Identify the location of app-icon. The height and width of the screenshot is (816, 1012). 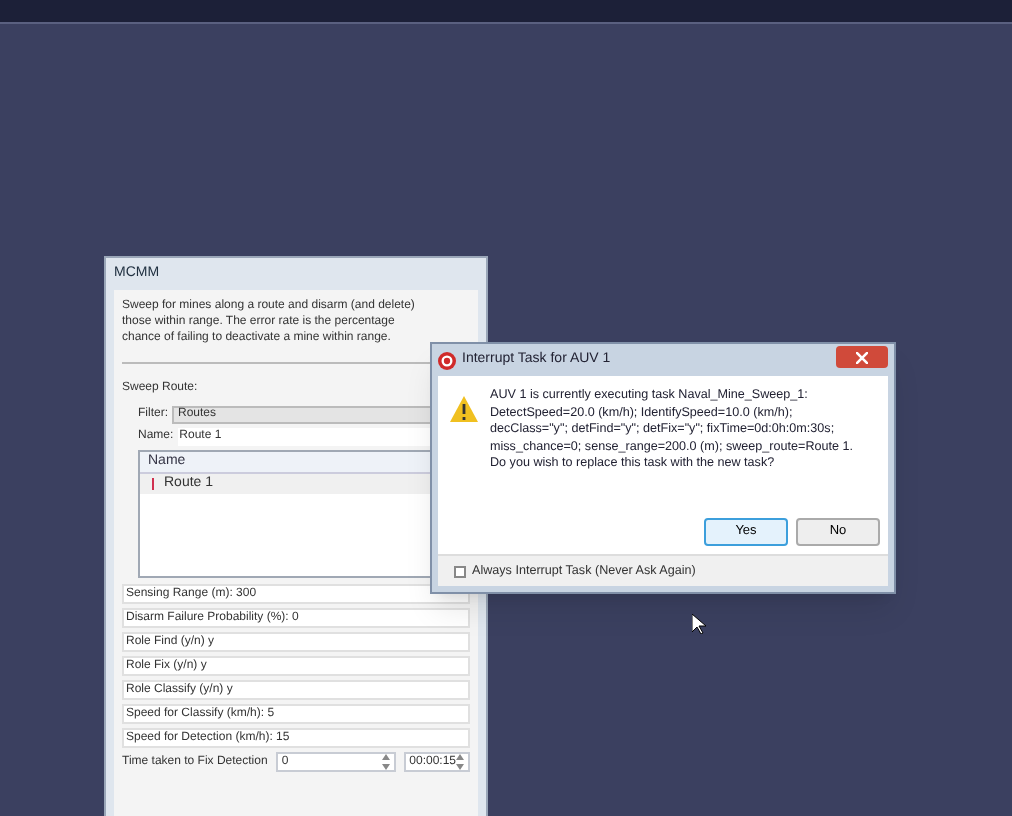
(447, 360).